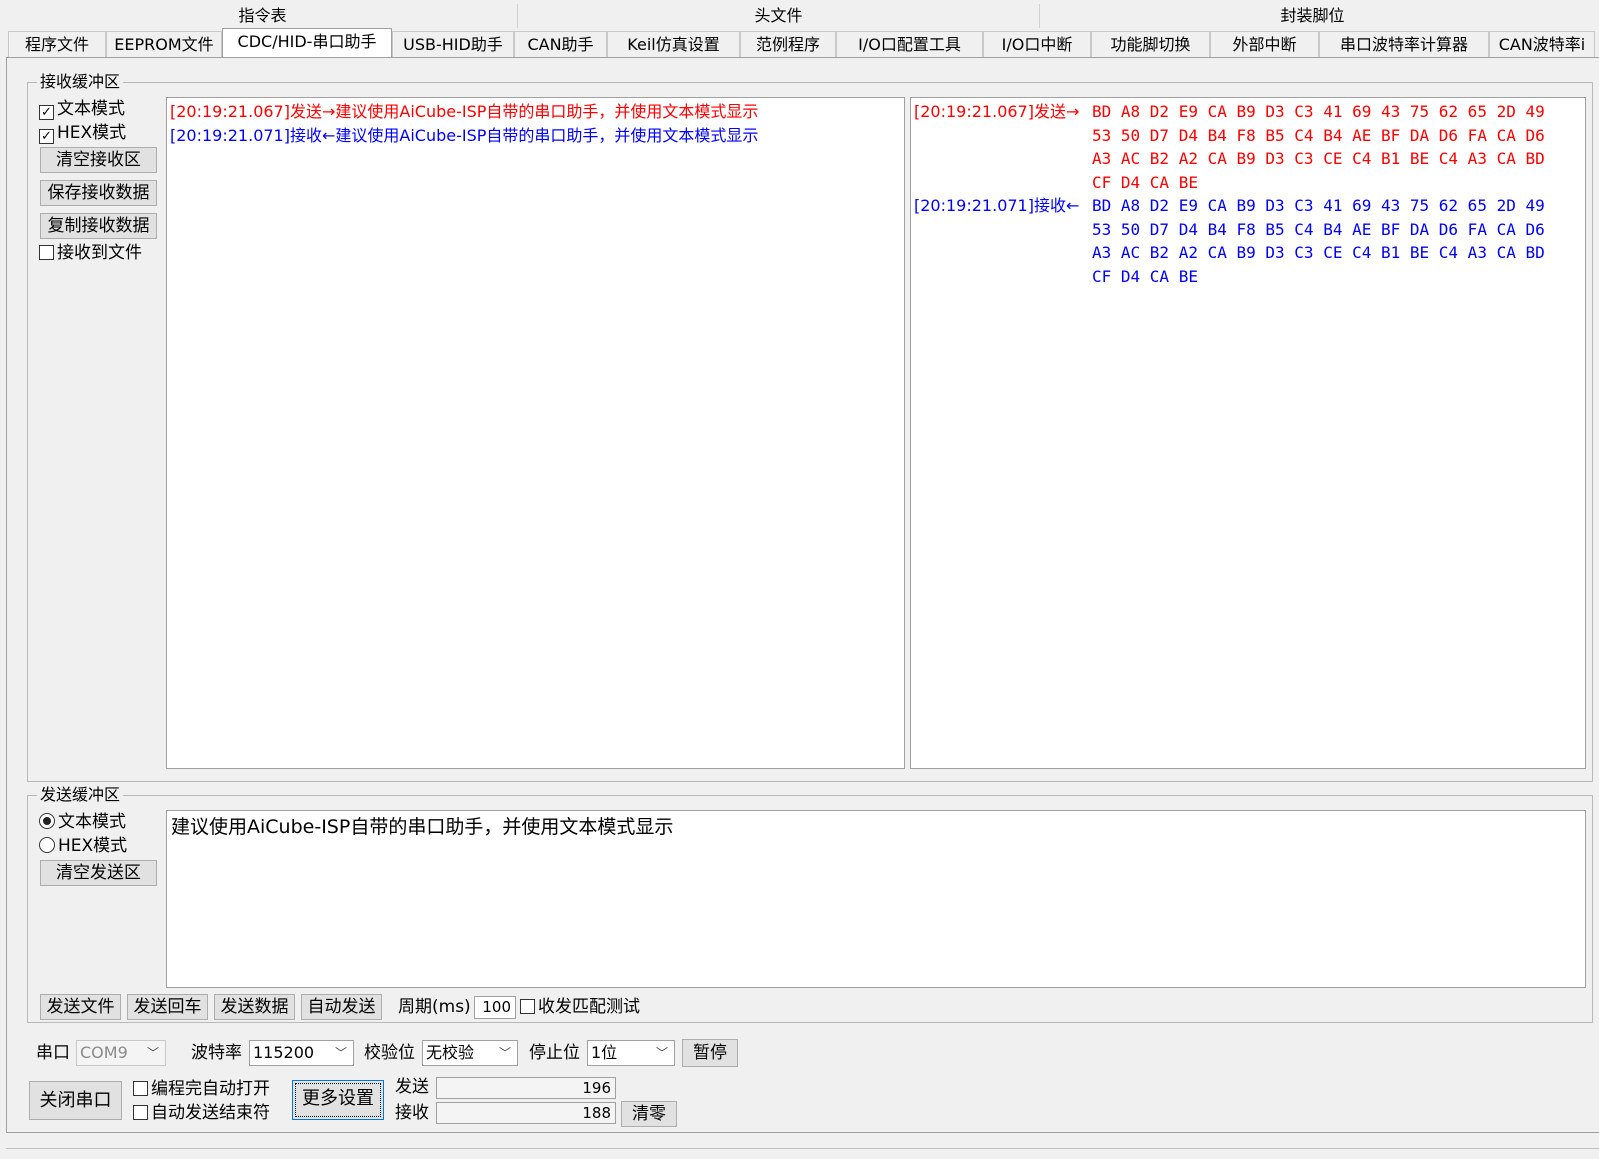  I want to click on parity-label: 校验位, so click(389, 1053).